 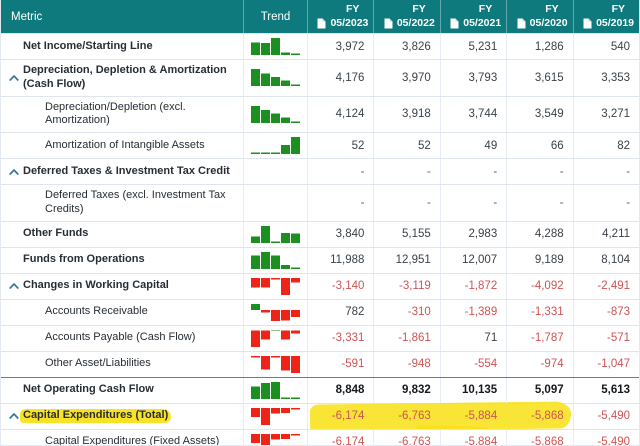 I want to click on value-cell: -4,092, so click(x=539, y=286).